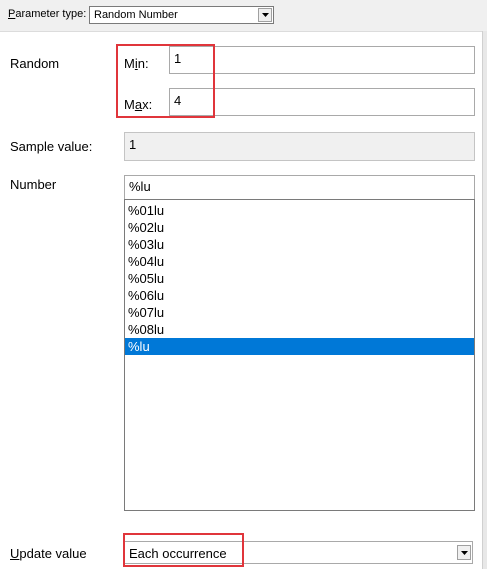 Image resolution: width=487 pixels, height=569 pixels. What do you see at coordinates (299, 295) in the screenshot?
I see `list-item: %06lu` at bounding box center [299, 295].